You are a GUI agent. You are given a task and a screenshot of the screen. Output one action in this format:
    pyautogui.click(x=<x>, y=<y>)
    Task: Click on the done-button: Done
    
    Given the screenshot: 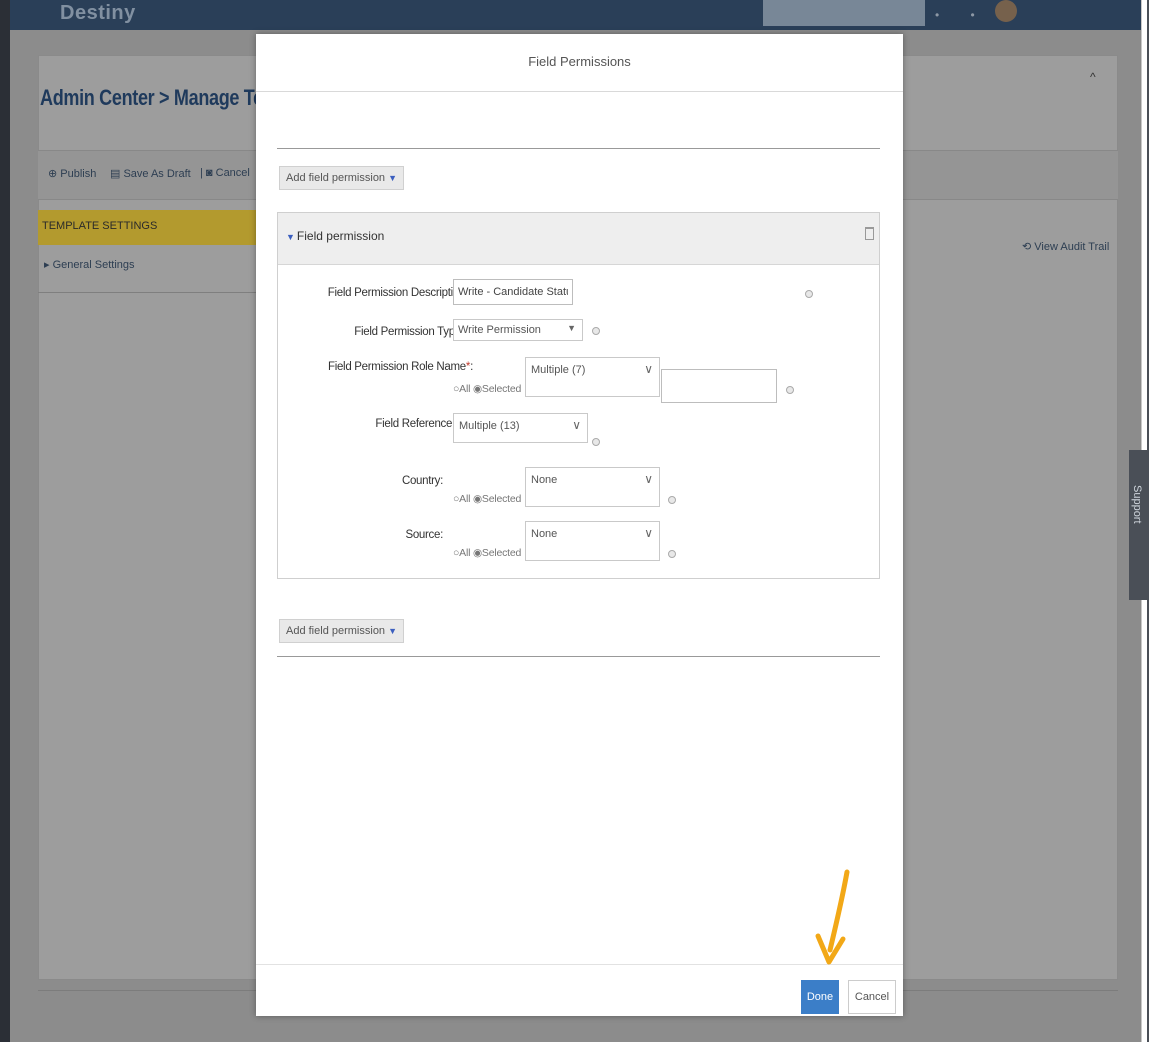 What is the action you would take?
    pyautogui.click(x=820, y=997)
    